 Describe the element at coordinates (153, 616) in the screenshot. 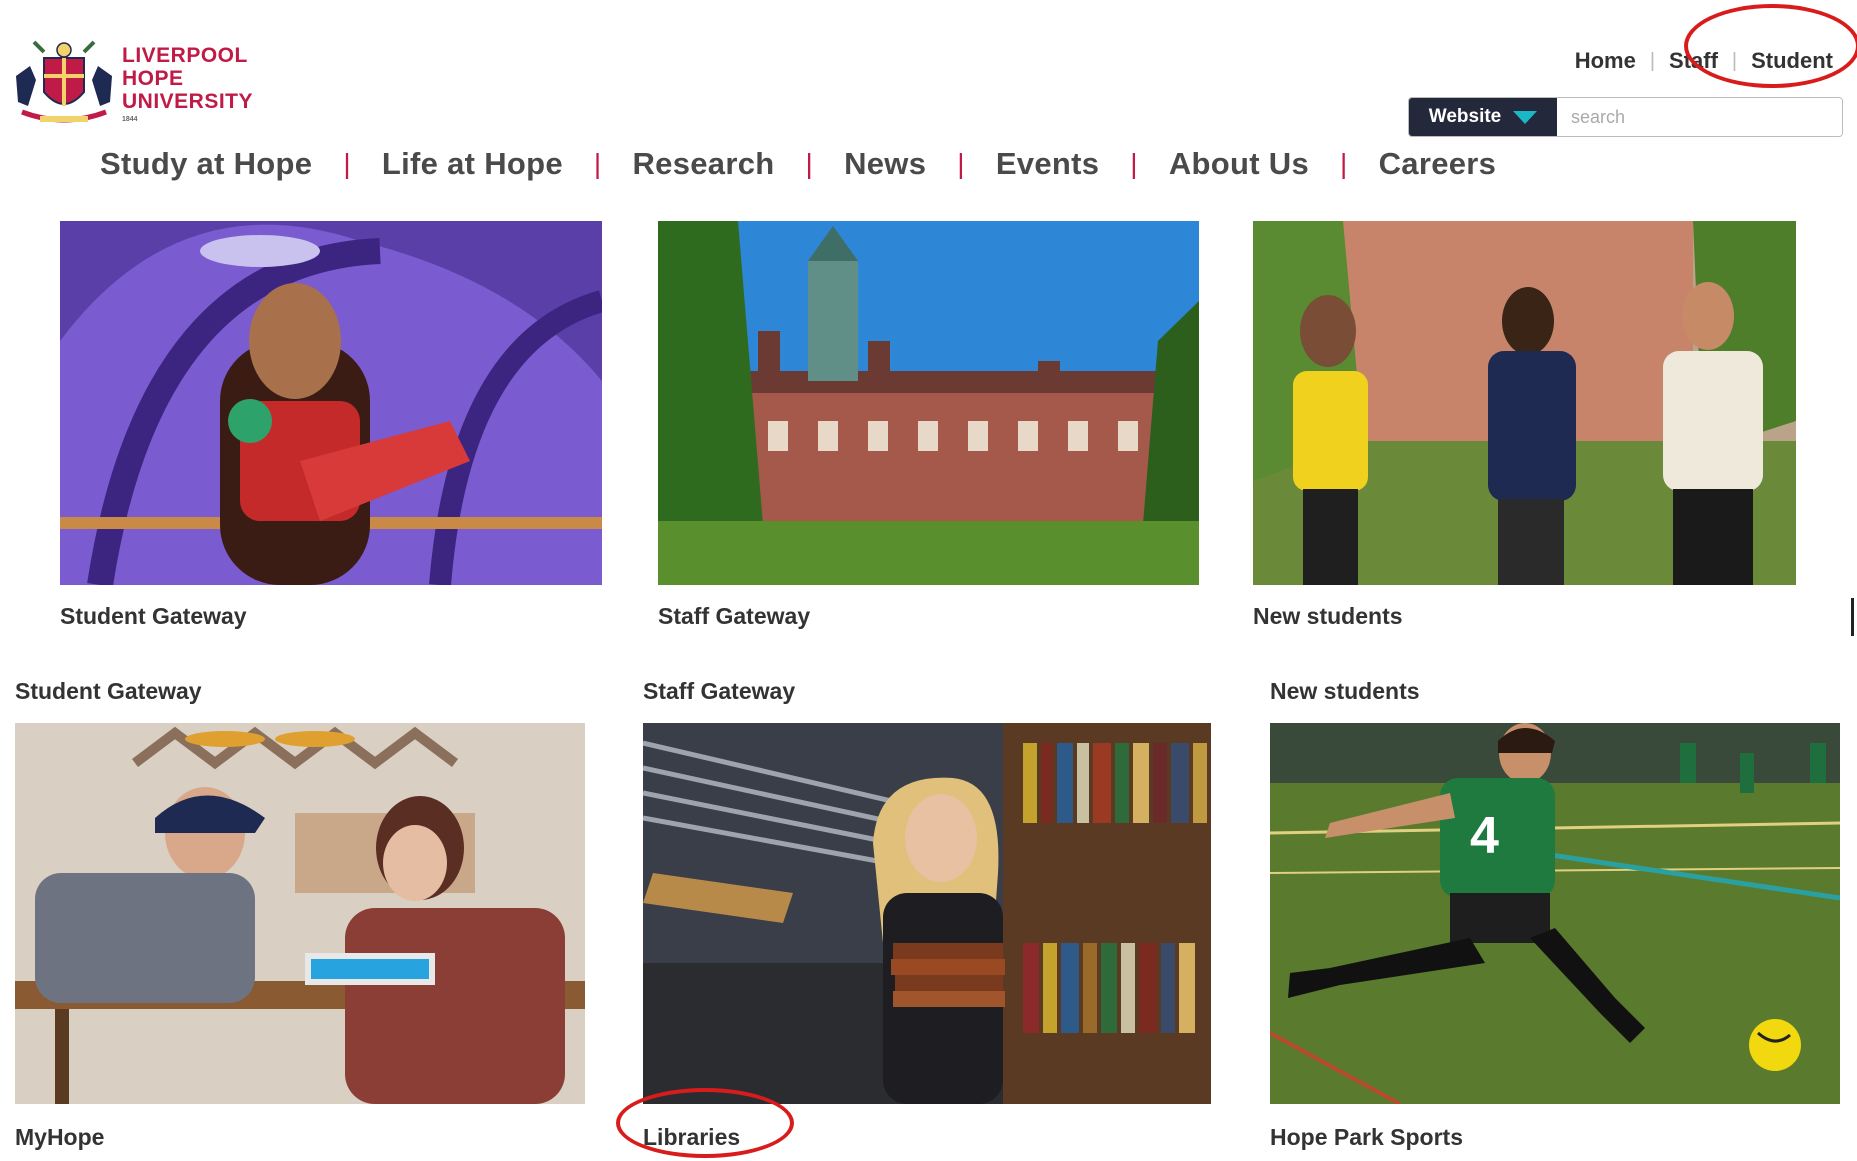

I see `tile-caption: Student Gateway` at that location.